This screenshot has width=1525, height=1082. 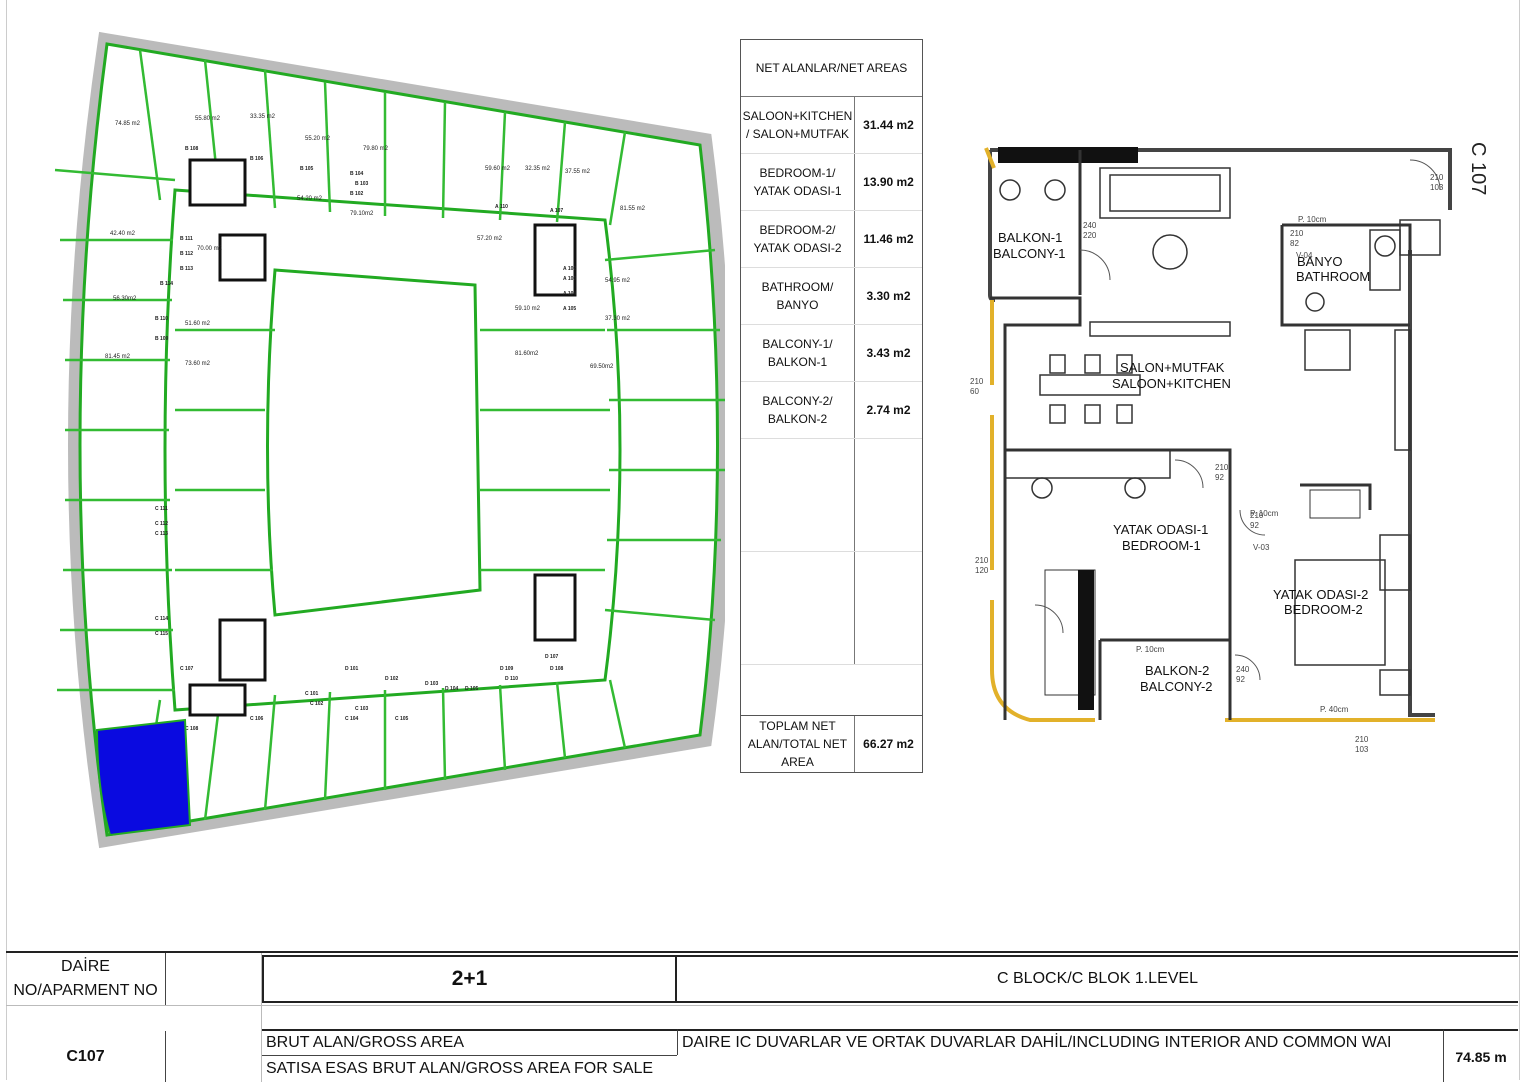 What do you see at coordinates (798, 296) in the screenshot?
I see `row-name: BATHROOM/ BANYO` at bounding box center [798, 296].